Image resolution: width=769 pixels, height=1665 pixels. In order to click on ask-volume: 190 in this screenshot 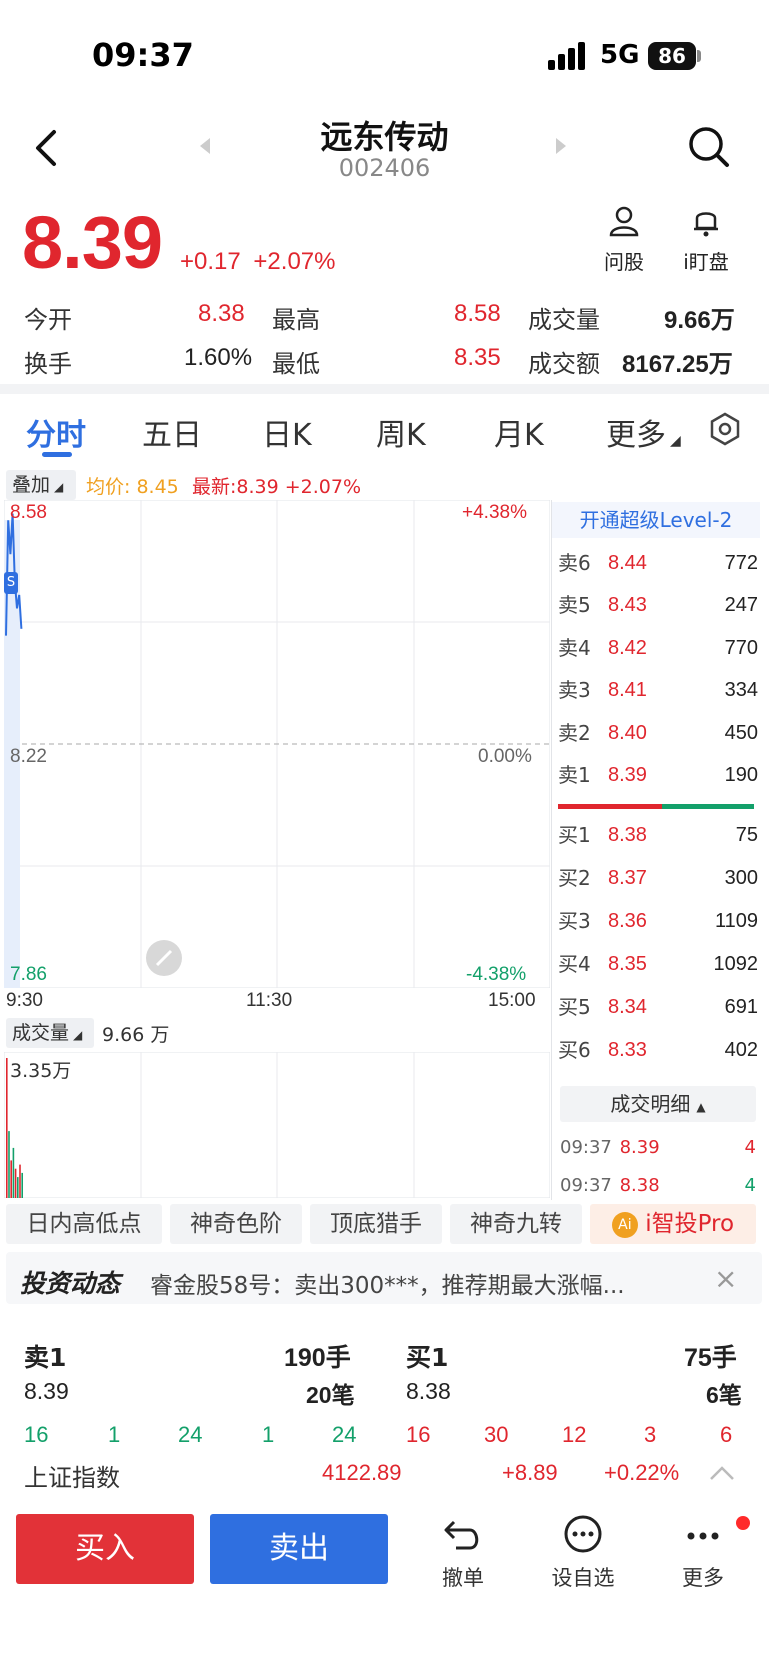, I will do `click(741, 775)`.